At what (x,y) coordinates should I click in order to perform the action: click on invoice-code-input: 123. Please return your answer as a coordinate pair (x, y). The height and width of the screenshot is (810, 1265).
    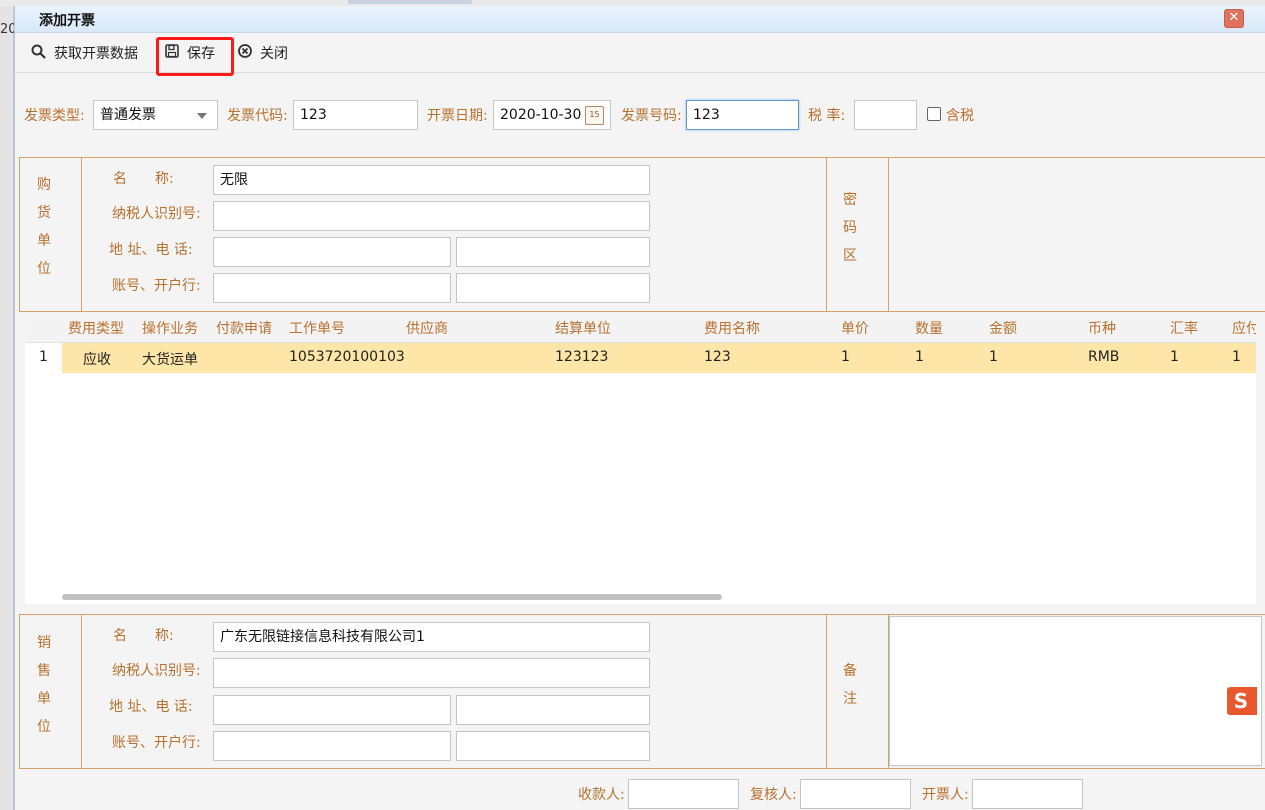
    Looking at the image, I should click on (355, 115).